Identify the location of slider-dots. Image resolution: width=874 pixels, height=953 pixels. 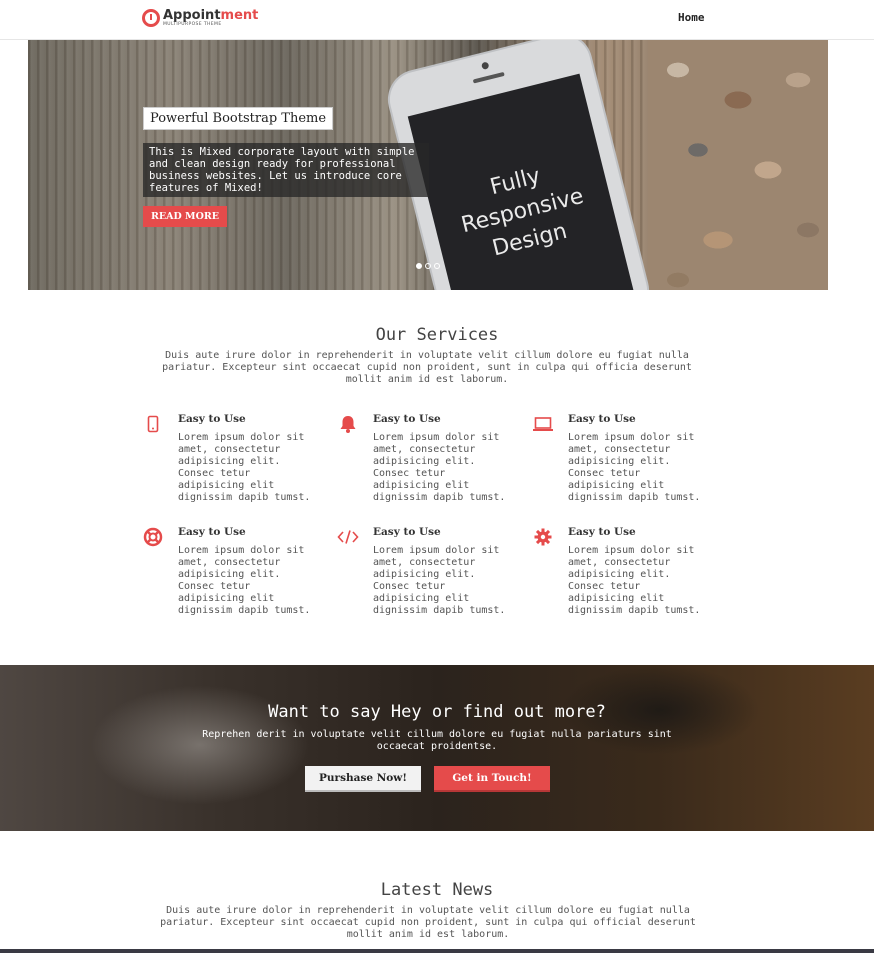
(428, 266).